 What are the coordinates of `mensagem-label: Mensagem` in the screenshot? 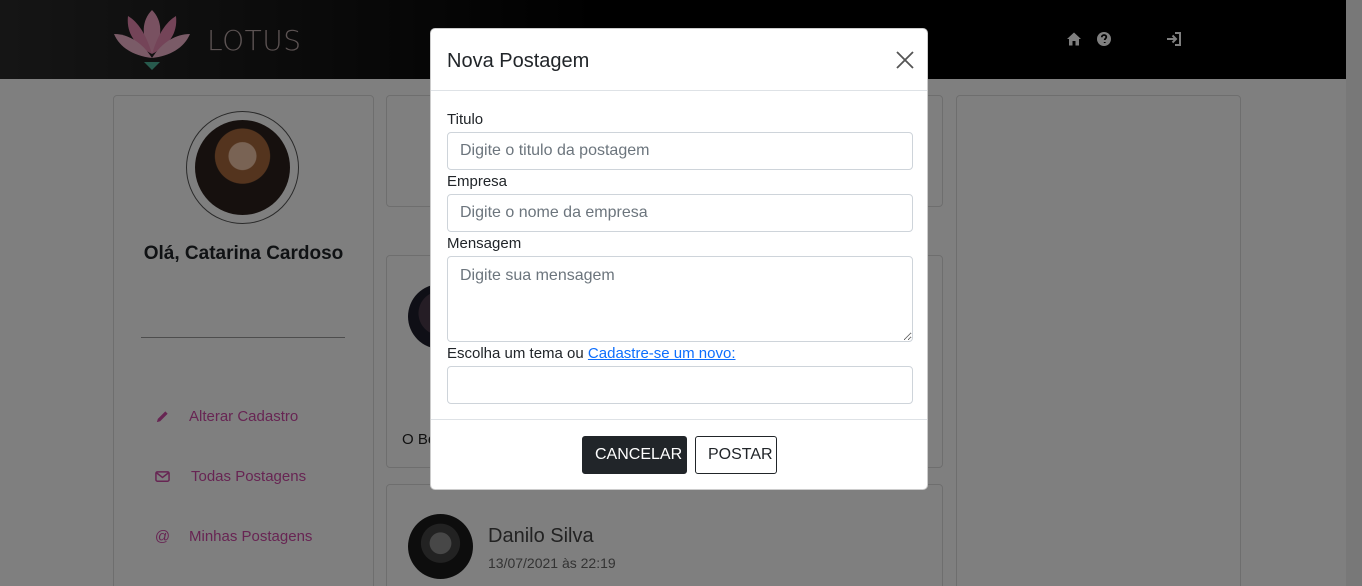 It's located at (484, 243).